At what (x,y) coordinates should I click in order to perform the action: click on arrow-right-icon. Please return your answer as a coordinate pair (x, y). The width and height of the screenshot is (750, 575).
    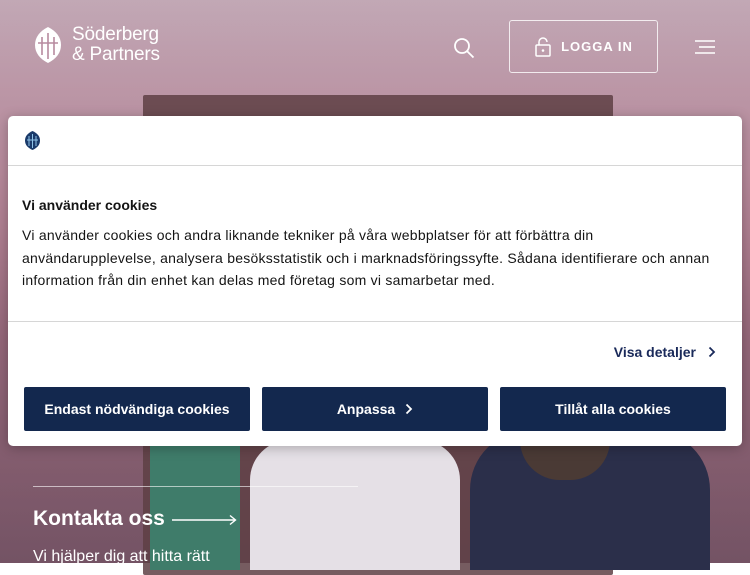
    Looking at the image, I should click on (205, 520).